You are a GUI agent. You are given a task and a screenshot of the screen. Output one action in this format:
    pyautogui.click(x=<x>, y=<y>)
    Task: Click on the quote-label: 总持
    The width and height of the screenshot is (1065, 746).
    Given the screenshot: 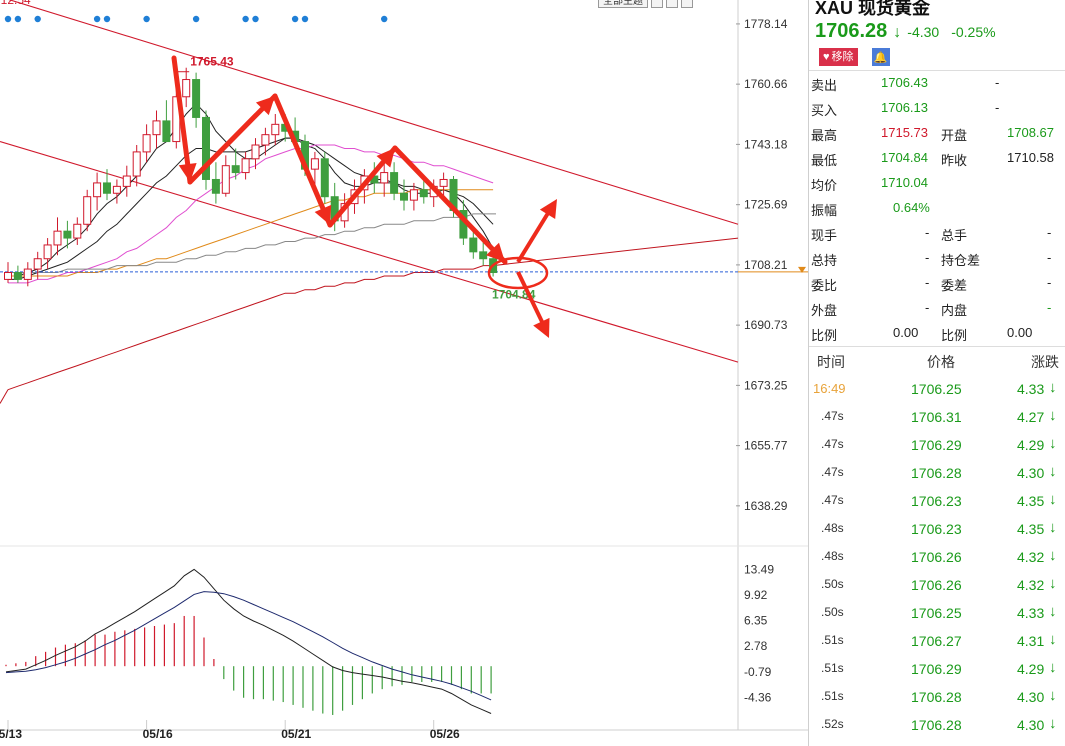 What is the action you would take?
    pyautogui.click(x=824, y=260)
    